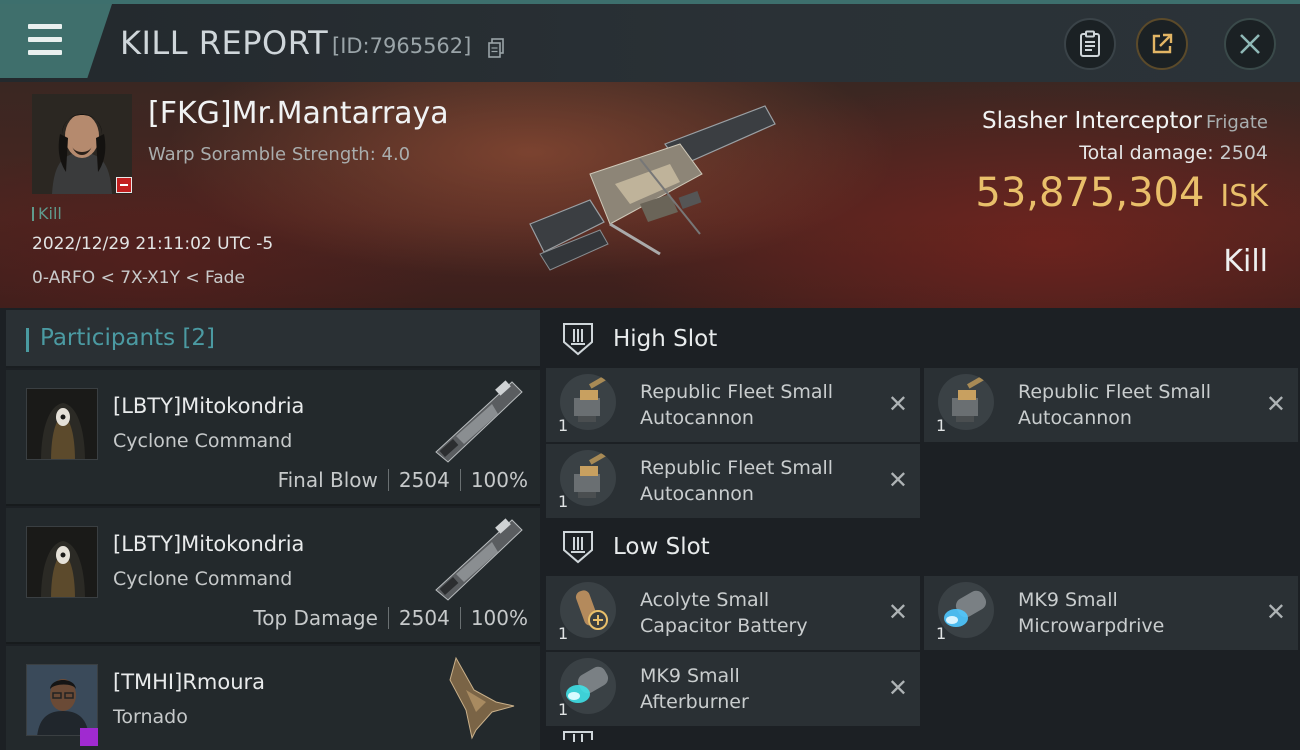 The image size is (1300, 750). I want to click on next-slot-icon, so click(578, 736).